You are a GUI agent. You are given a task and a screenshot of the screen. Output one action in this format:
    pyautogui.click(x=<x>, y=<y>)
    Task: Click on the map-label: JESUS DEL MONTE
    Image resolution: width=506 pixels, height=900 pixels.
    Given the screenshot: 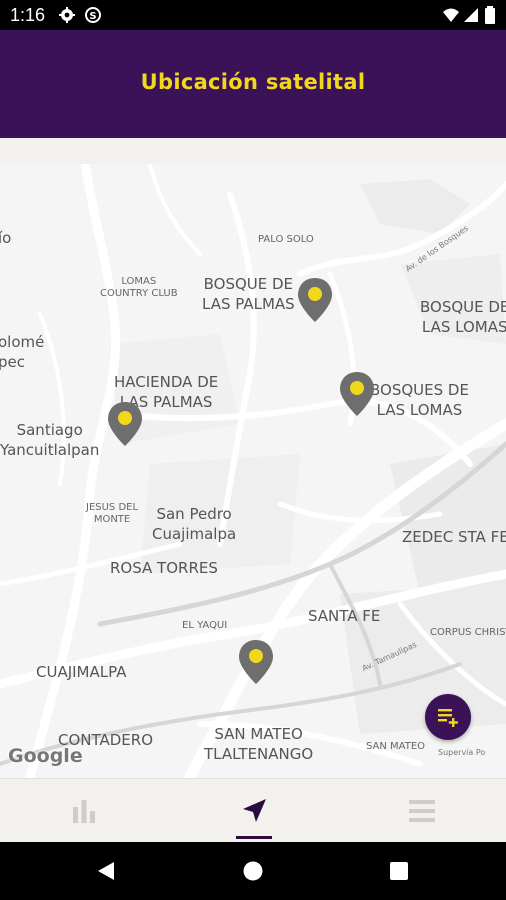 What is the action you would take?
    pyautogui.click(x=112, y=513)
    